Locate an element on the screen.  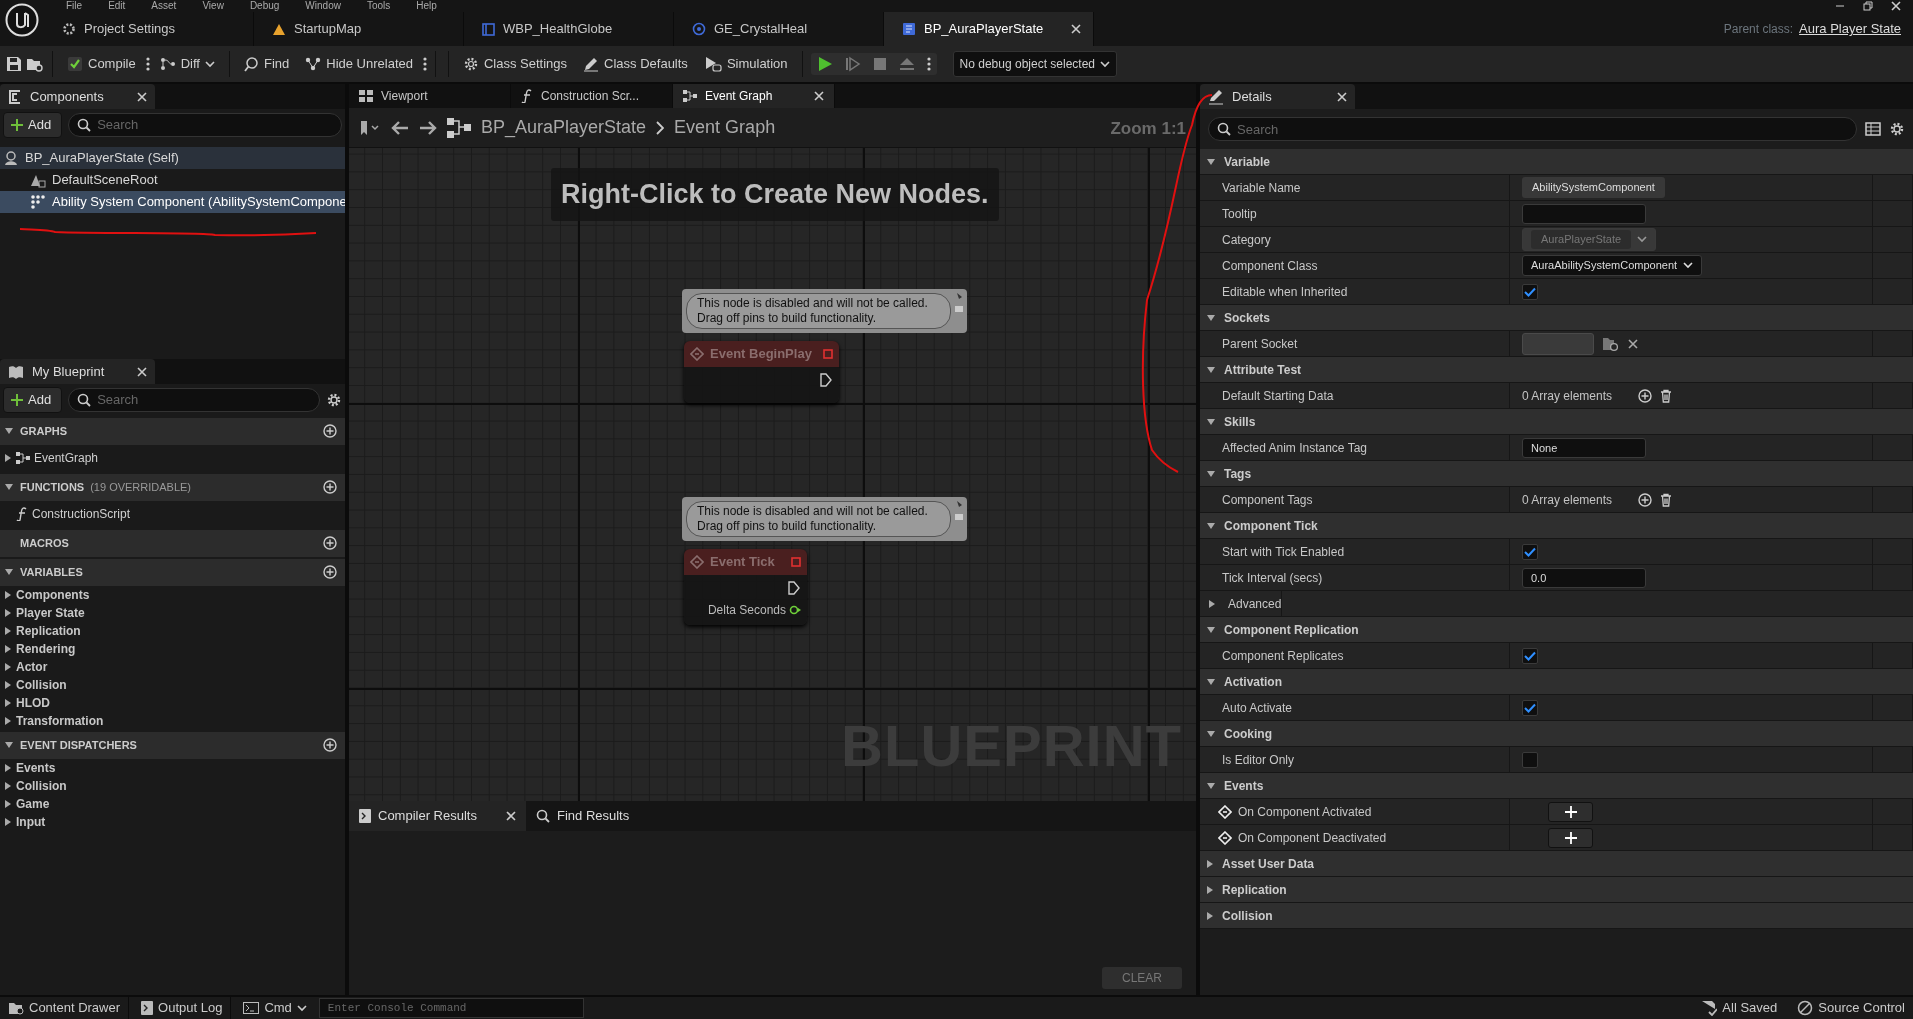
blueprint-item: Transformation is located at coordinates (172, 720).